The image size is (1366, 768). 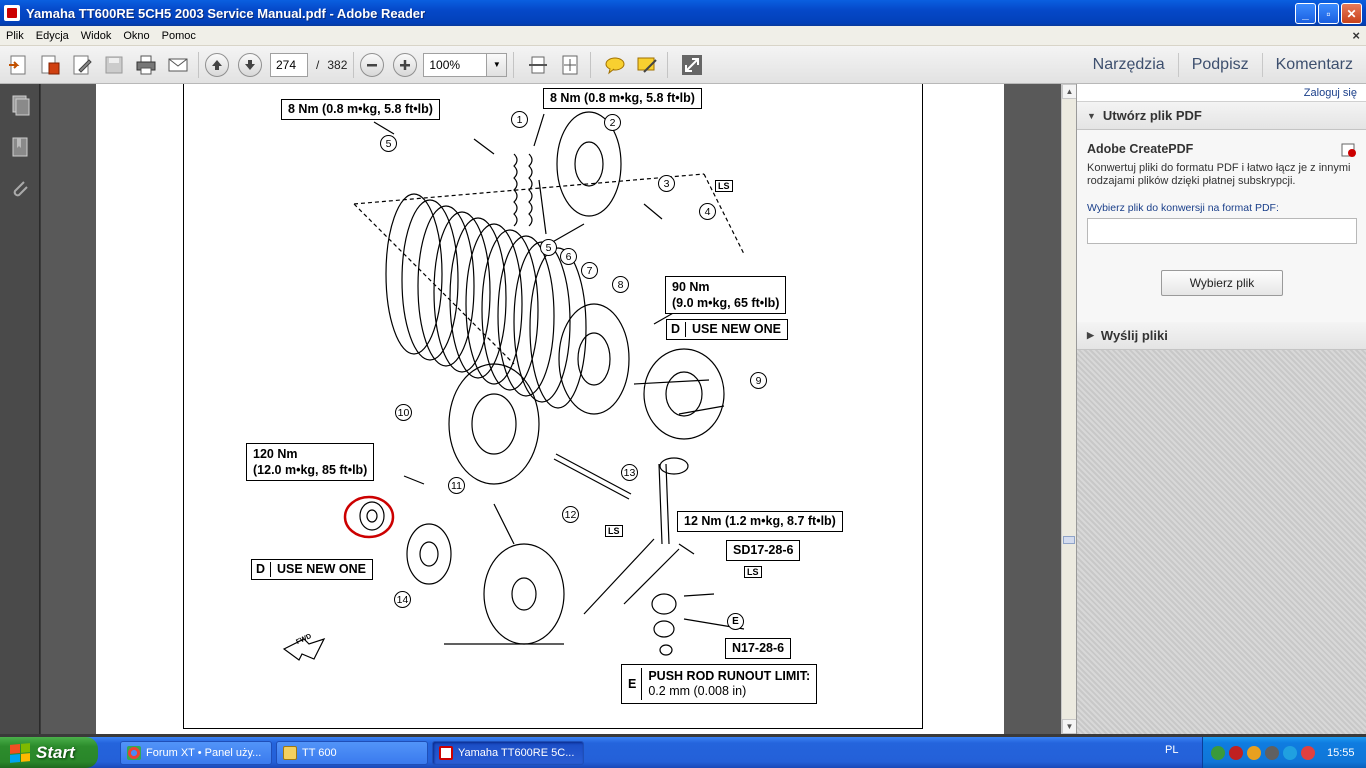 I want to click on create-pdf-section-header: ▼ Utwórz plik PDF, so click(x=1221, y=116).